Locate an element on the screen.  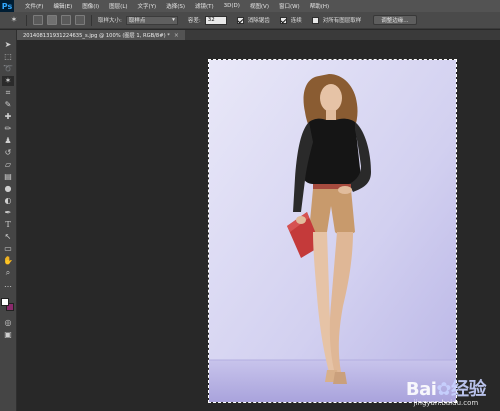
tolerance-label: 容差: is located at coordinates (194, 21).